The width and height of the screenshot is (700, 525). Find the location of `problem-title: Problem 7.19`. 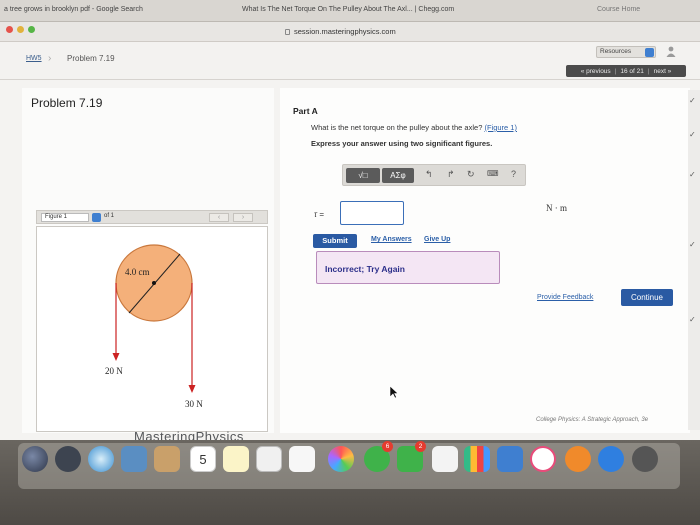

problem-title: Problem 7.19 is located at coordinates (67, 103).